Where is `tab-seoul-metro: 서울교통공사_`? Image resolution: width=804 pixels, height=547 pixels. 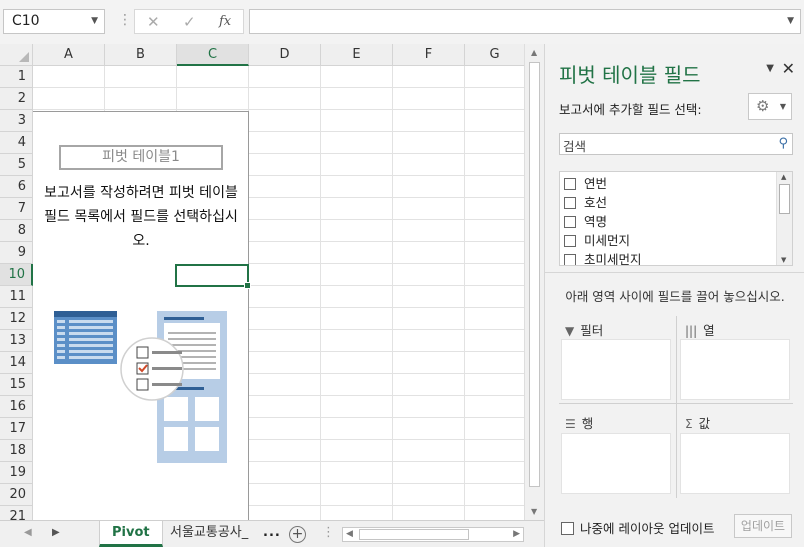
tab-seoul-metro: 서울교통공사_ is located at coordinates (209, 534).